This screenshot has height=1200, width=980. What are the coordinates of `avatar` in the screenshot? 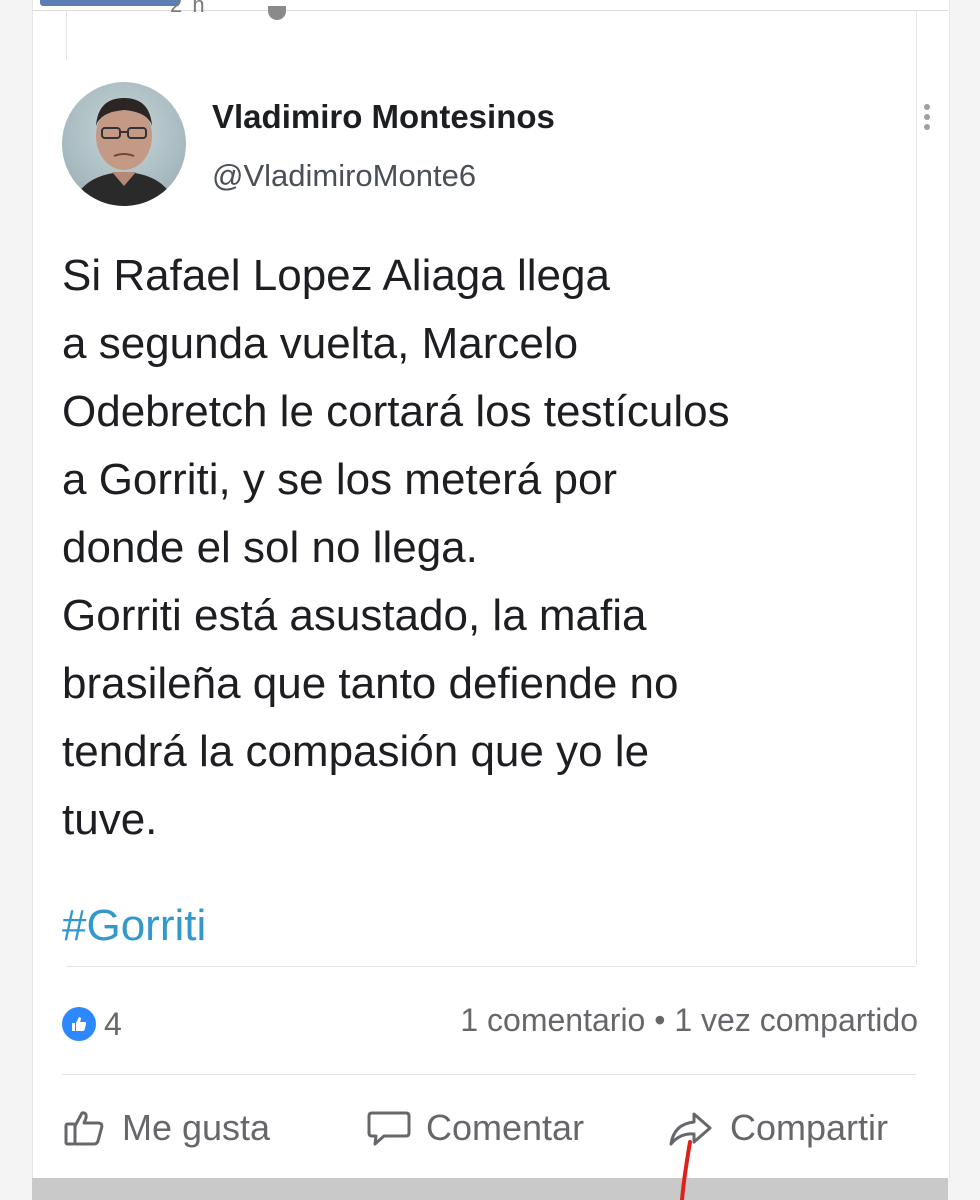 It's located at (124, 144).